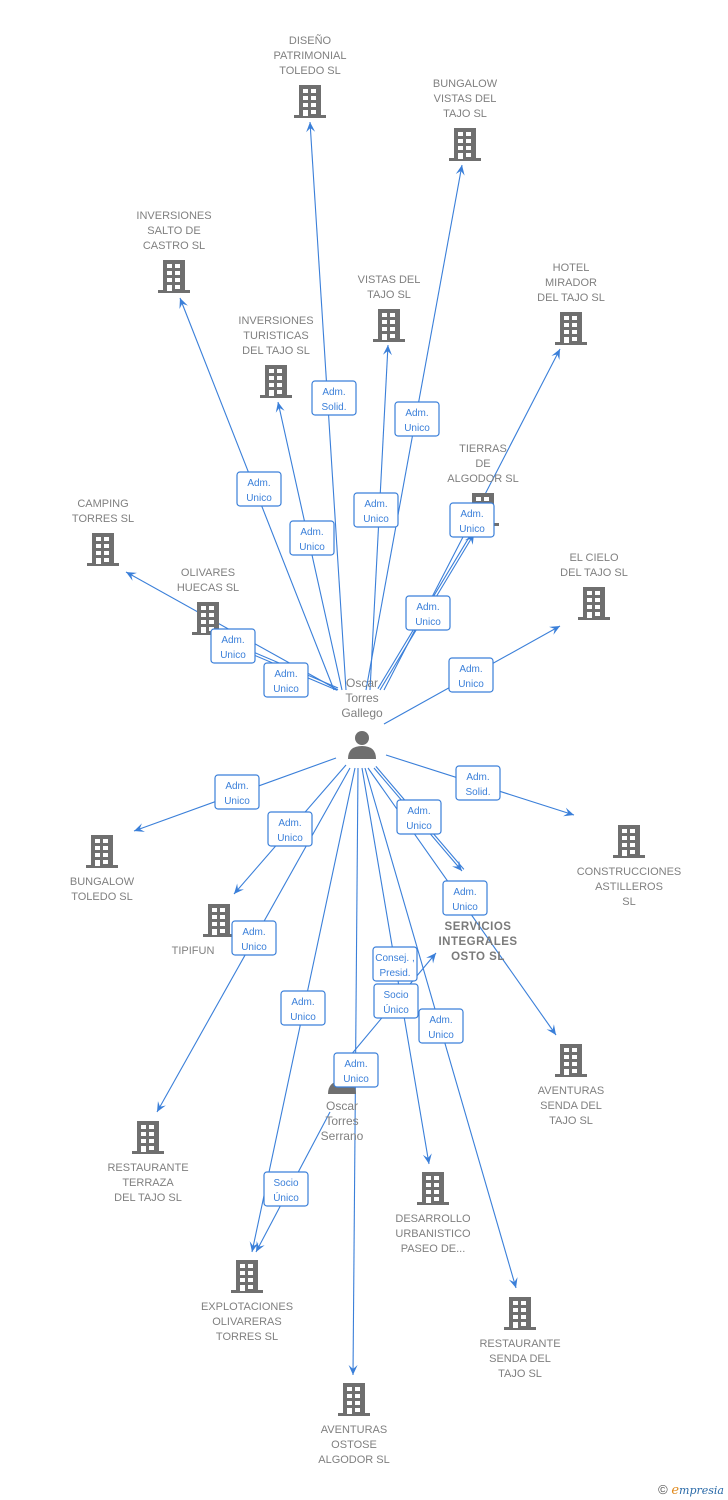  Describe the element at coordinates (395, 995) in the screenshot. I see `relation-role-text: Socio` at that location.